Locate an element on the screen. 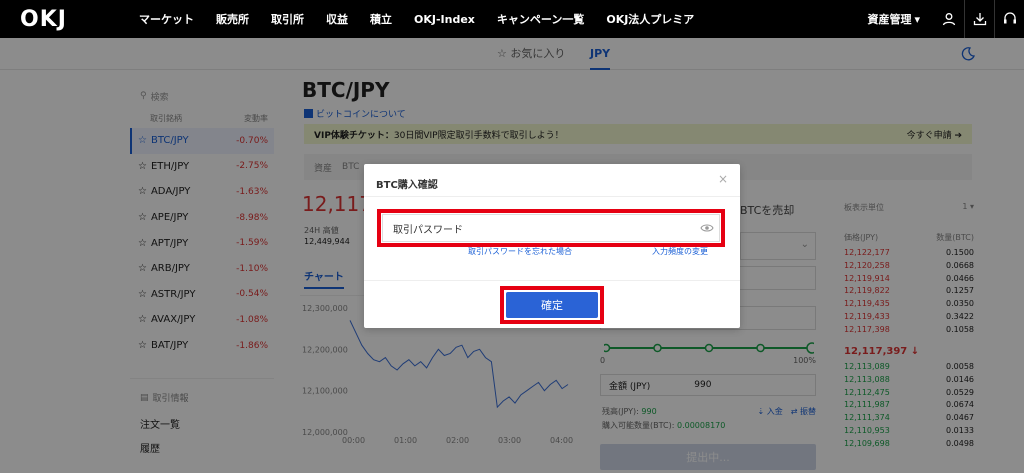  dialog-divider-top is located at coordinates (552, 196).